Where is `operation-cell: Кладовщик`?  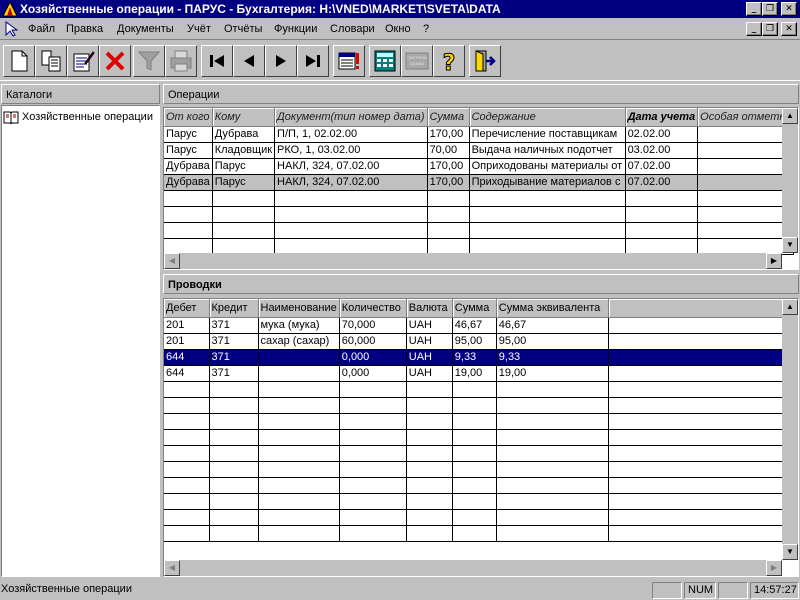 operation-cell: Кладовщик is located at coordinates (244, 150).